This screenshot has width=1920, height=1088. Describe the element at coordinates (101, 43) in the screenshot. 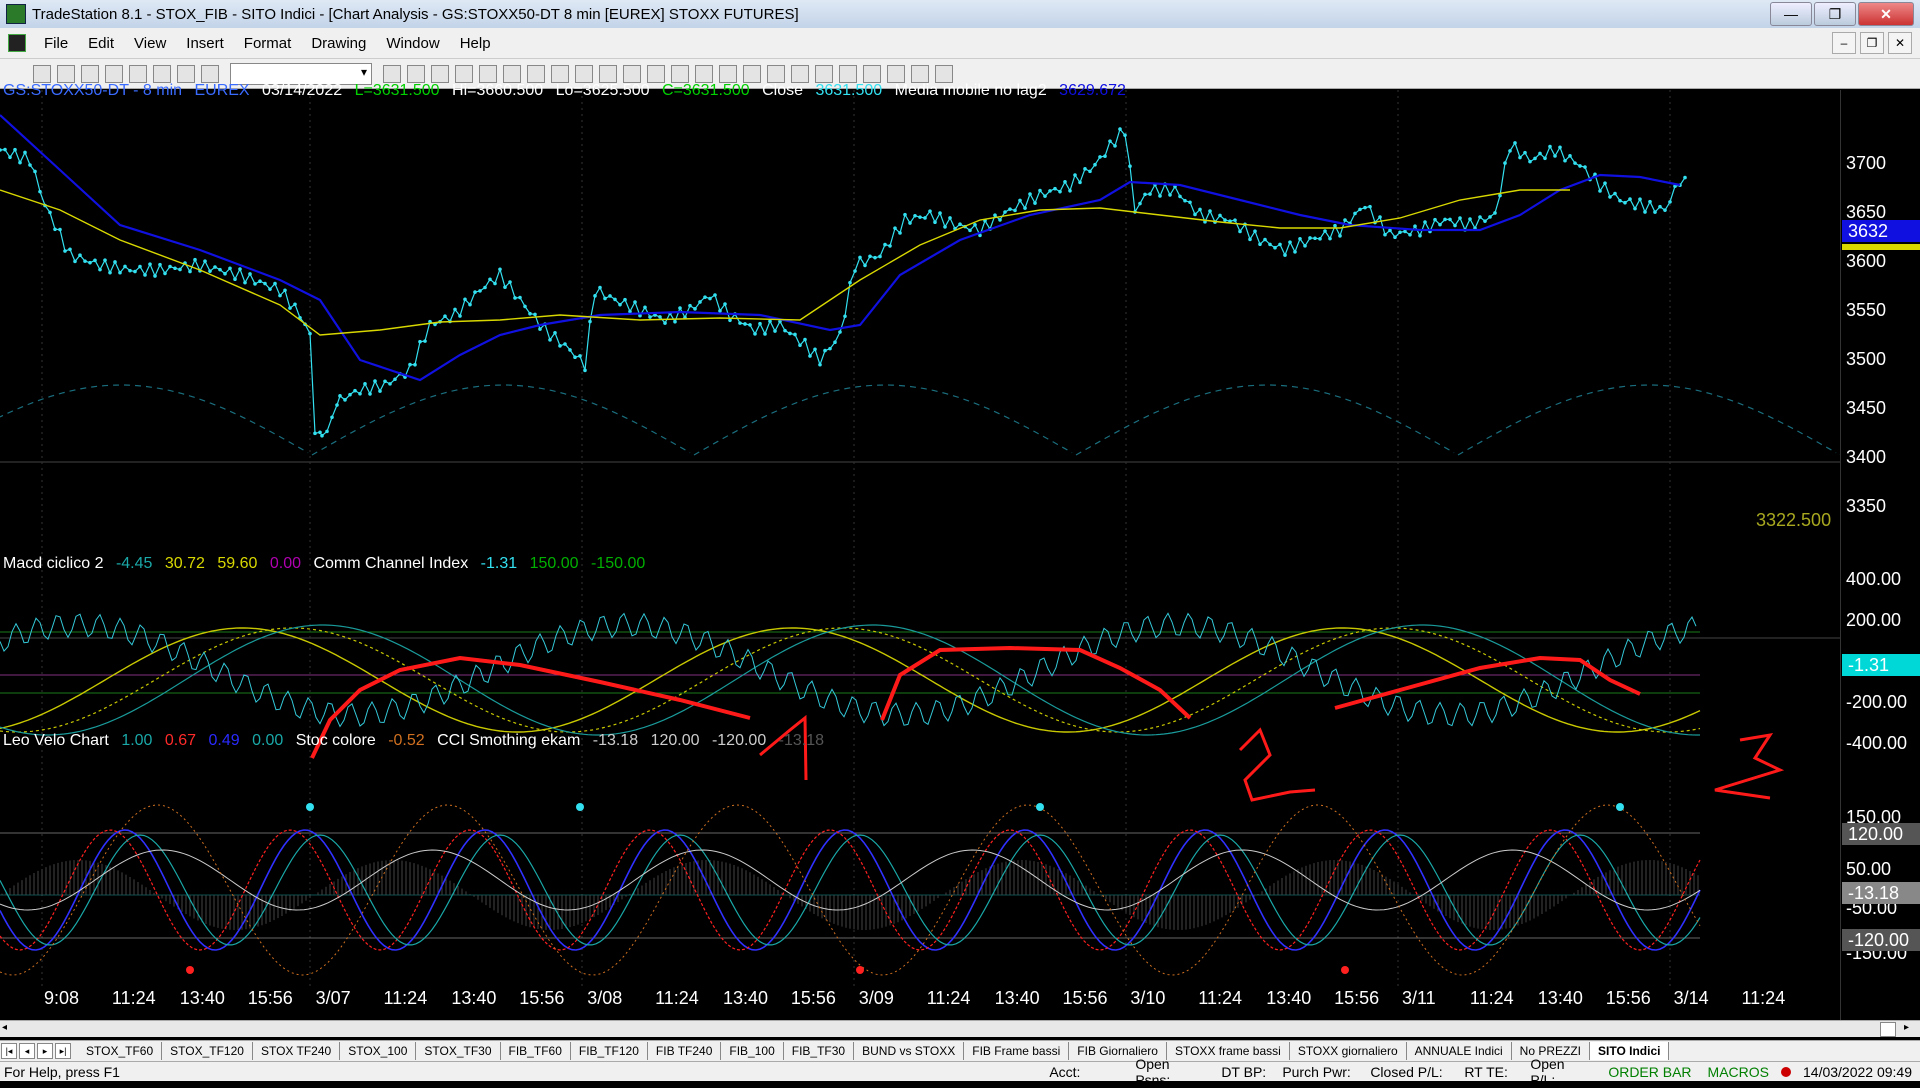

I see `menu-edit: Edit` at that location.